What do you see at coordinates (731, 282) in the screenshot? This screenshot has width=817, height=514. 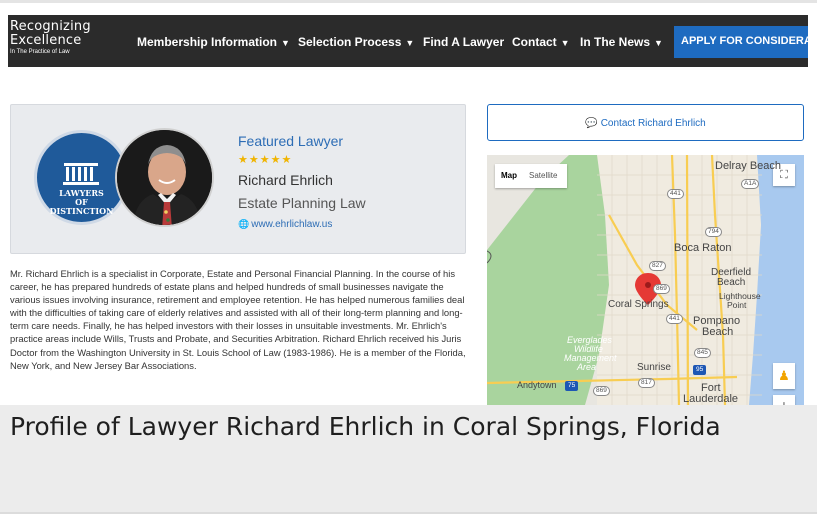 I see `map-label-deerfield-2: Beach` at bounding box center [731, 282].